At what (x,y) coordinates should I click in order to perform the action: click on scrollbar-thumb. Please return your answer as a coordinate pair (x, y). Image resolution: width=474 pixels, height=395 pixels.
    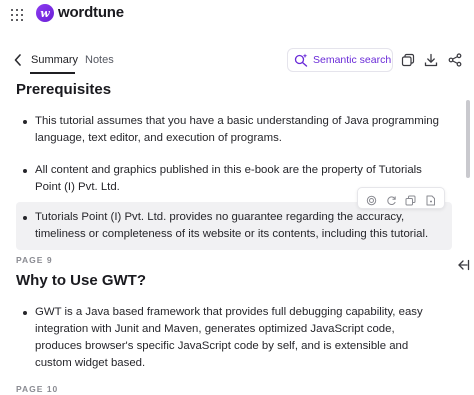
    Looking at the image, I should click on (468, 139).